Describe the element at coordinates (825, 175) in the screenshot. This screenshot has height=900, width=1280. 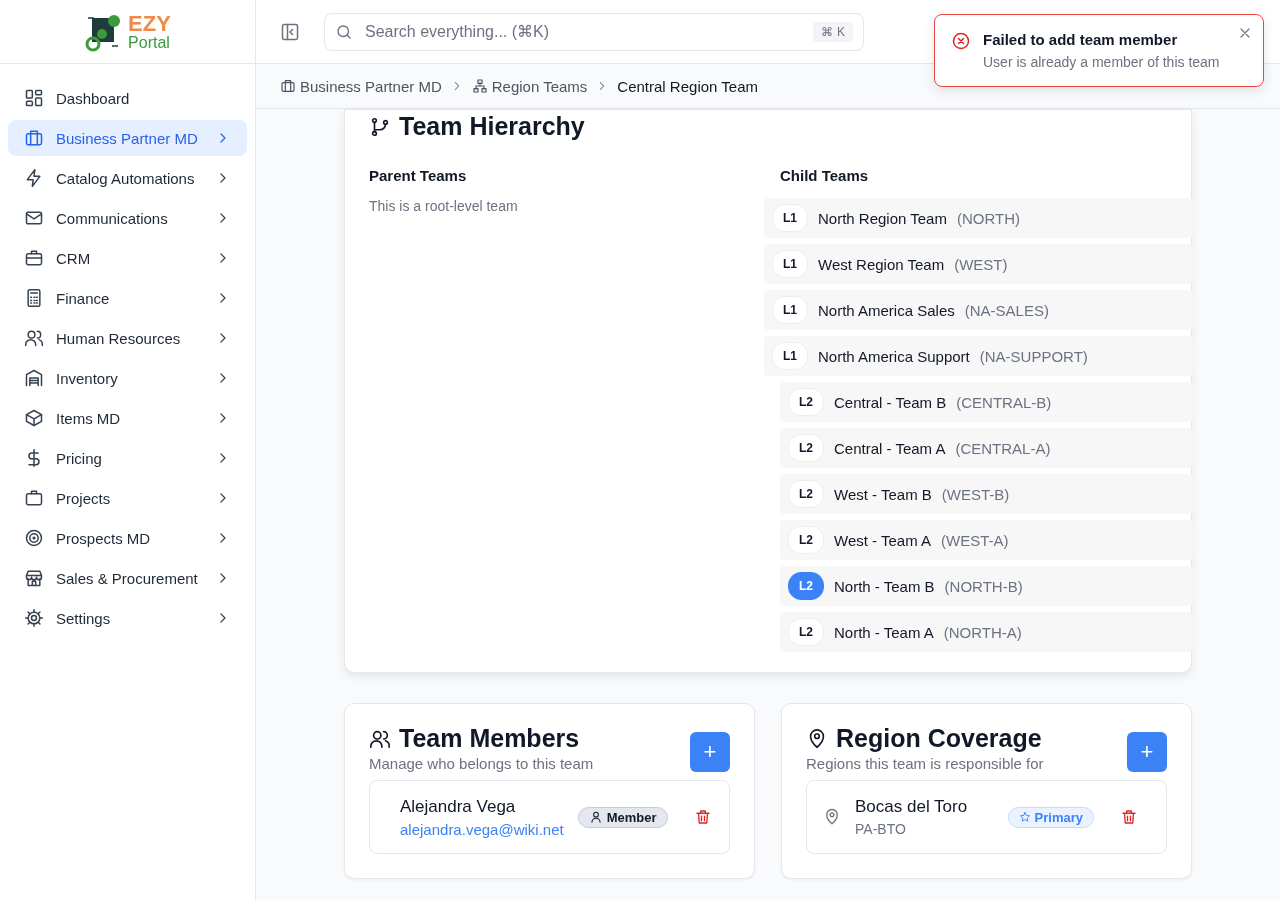
I see `column-heading: Child Teams` at that location.